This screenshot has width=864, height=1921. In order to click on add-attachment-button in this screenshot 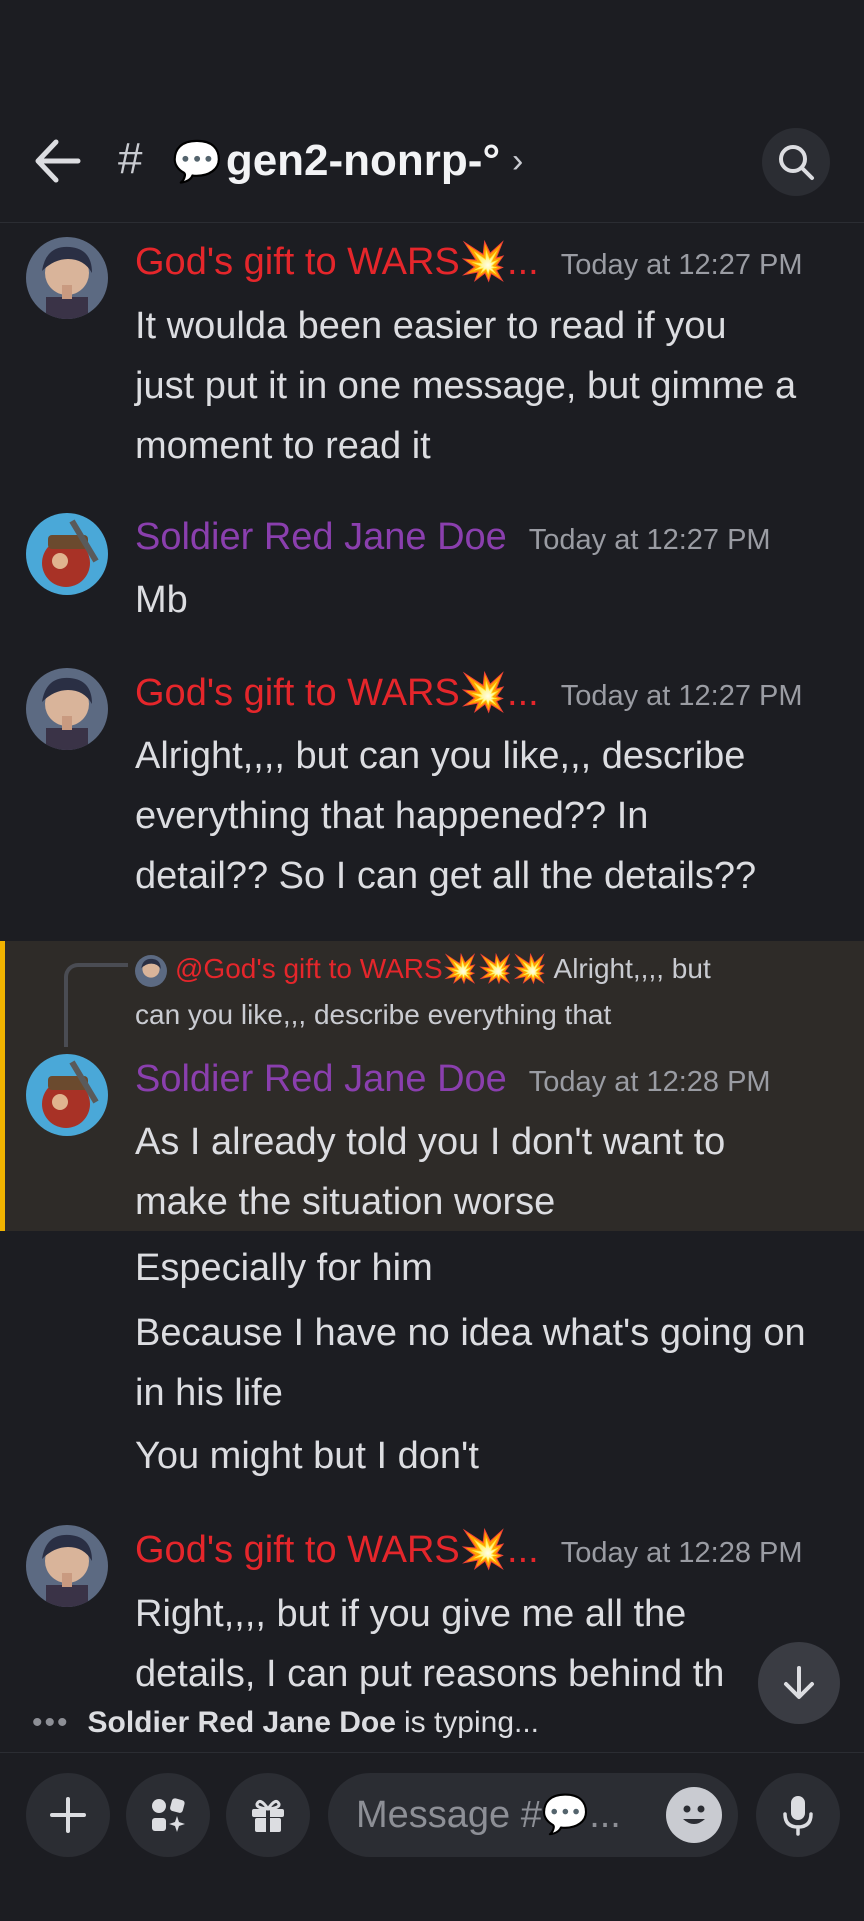, I will do `click(68, 1815)`.